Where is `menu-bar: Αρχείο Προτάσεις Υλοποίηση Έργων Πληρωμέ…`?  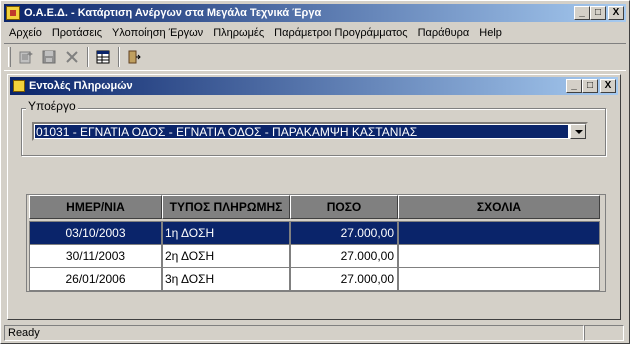
menu-bar: Αρχείο Προτάσεις Υλοποίηση Έργων Πληρωμέ… is located at coordinates (315, 32).